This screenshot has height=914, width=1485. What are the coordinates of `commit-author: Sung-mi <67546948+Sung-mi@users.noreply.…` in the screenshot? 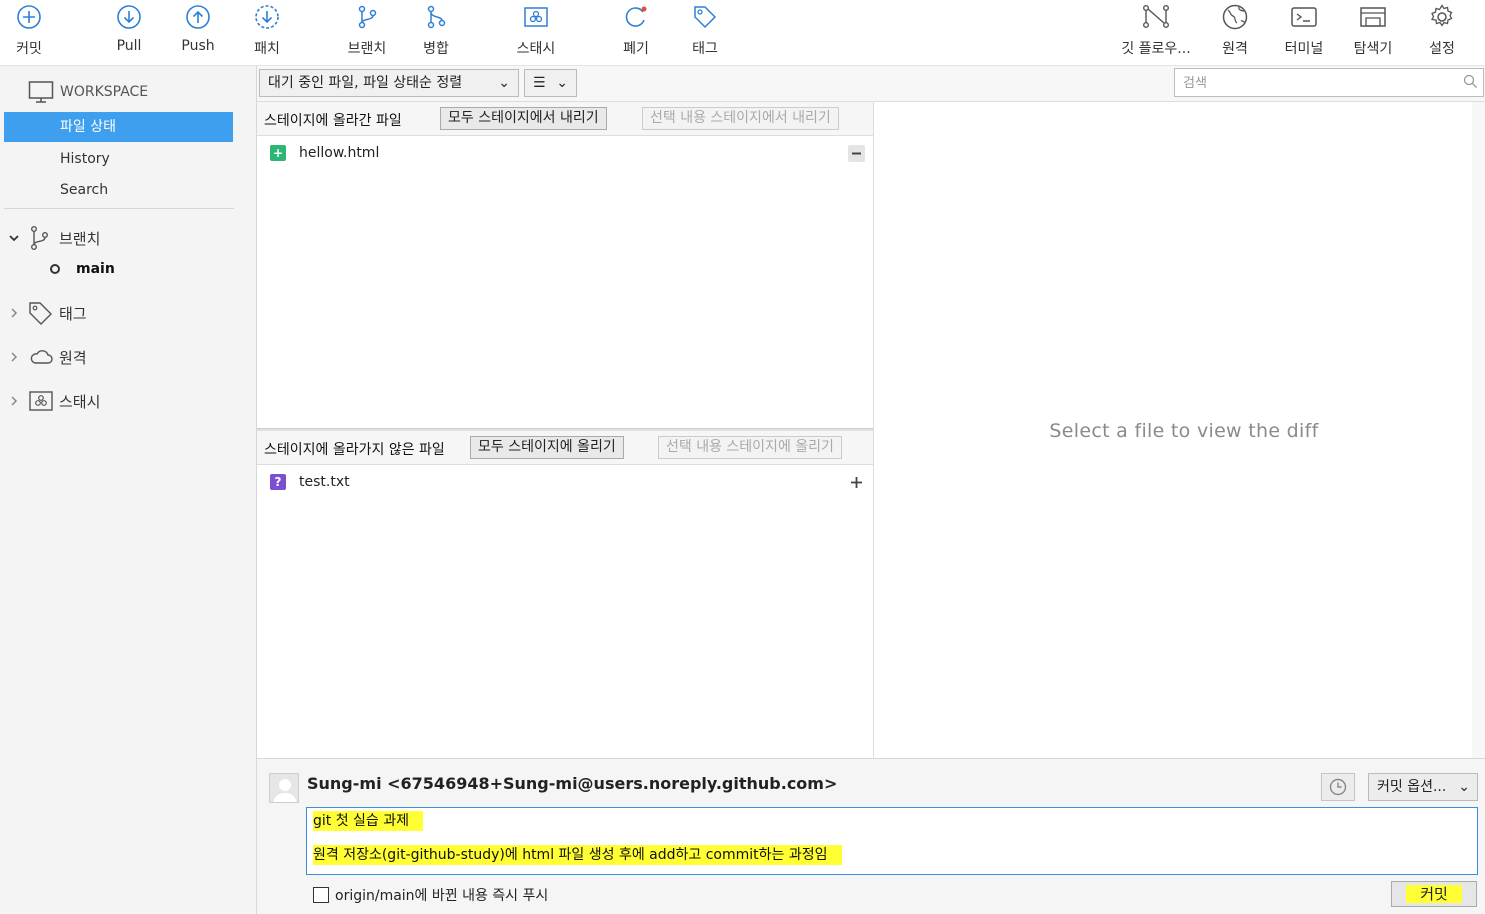 It's located at (572, 783).